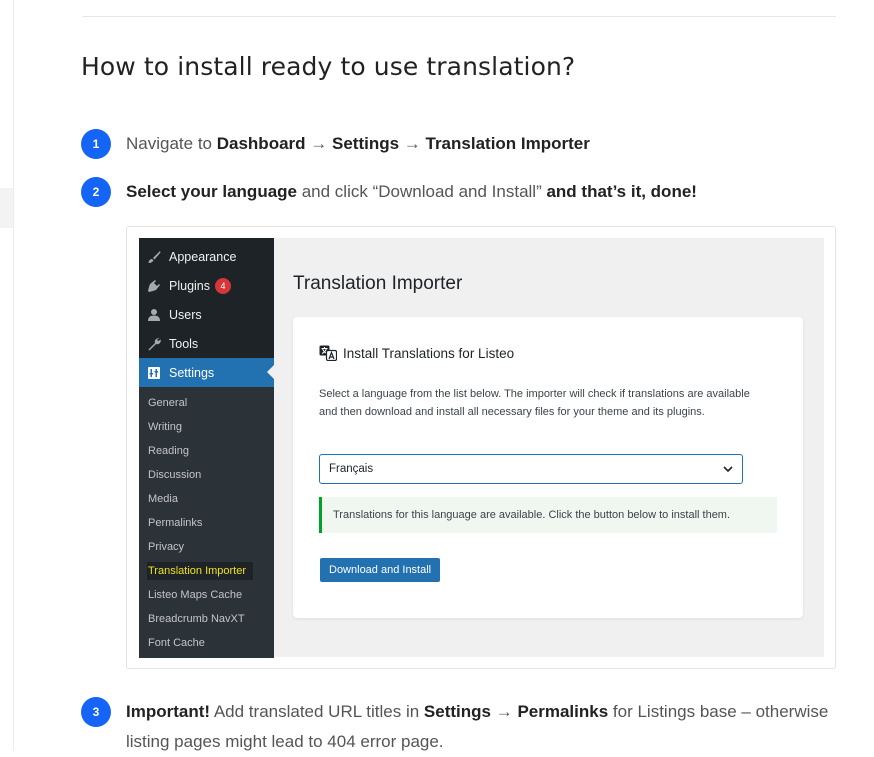 This screenshot has width=874, height=757. Describe the element at coordinates (175, 475) in the screenshot. I see `submenu-item-label: Discussion` at that location.